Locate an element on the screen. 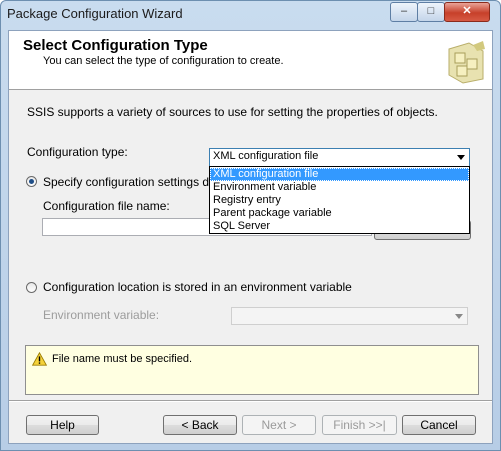 This screenshot has width=501, height=451. radio-env-variable is located at coordinates (31, 287).